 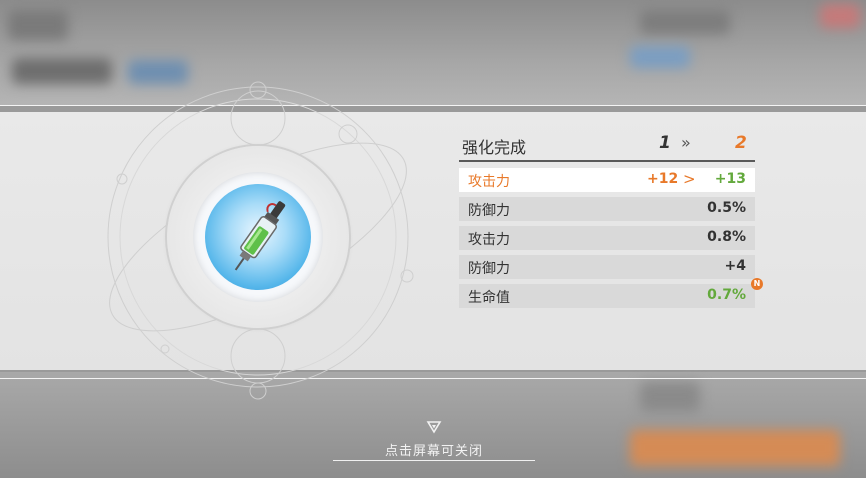 What do you see at coordinates (607, 180) in the screenshot?
I see `stat-row-main: 攻击力 +12 > +13` at bounding box center [607, 180].